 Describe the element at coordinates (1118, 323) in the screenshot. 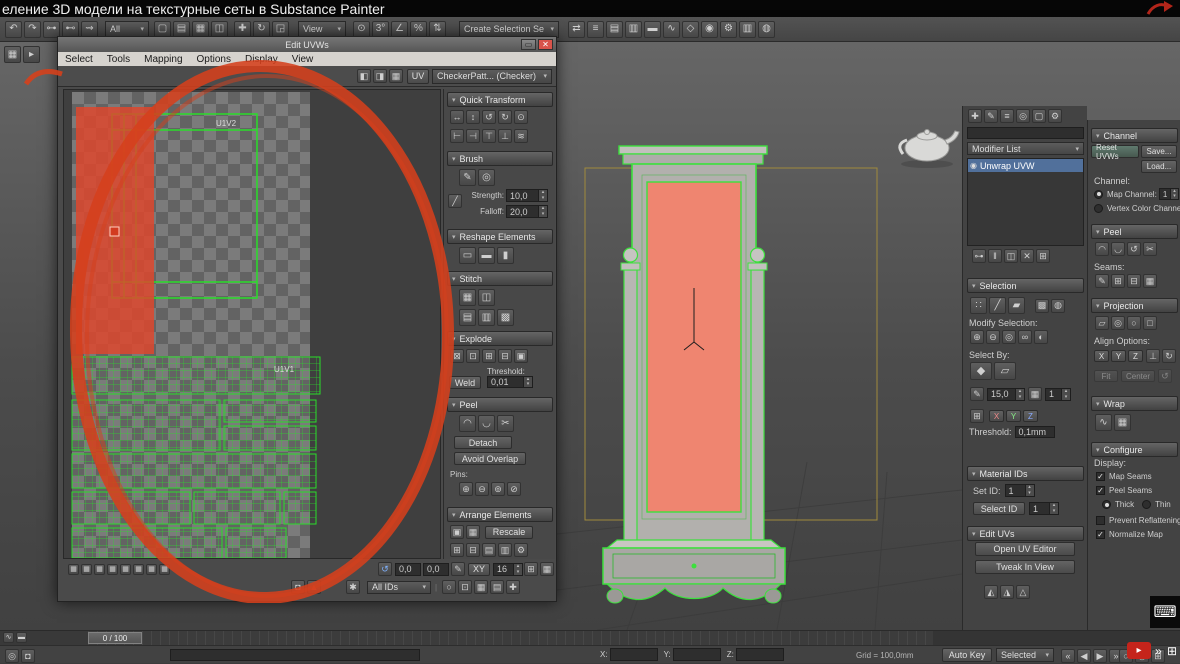

I see `cylindrical-map-icon: ◎` at that location.